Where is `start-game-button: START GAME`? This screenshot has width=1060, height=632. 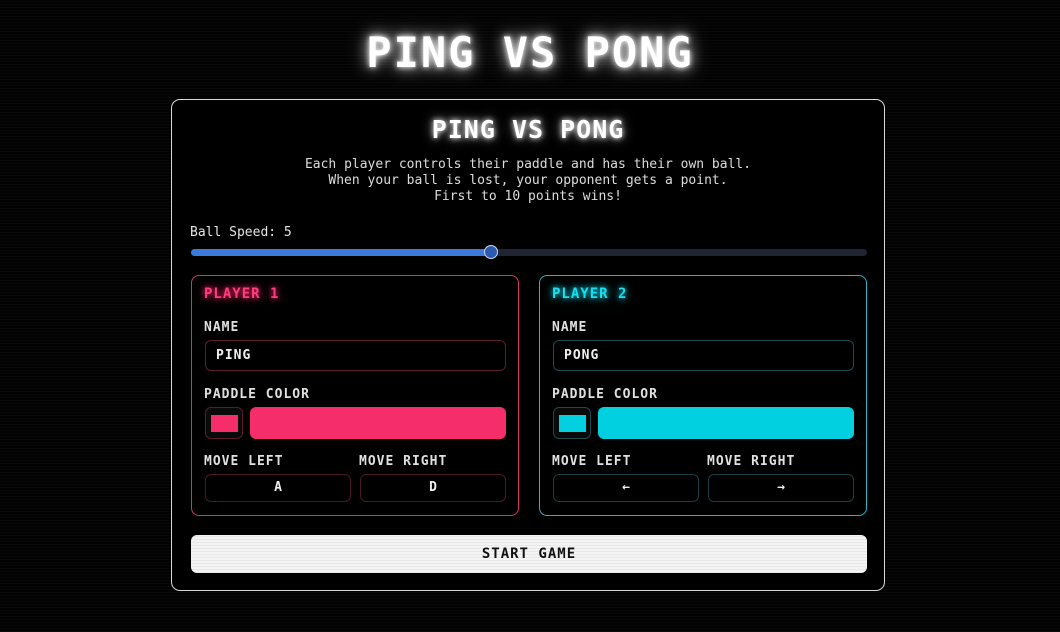 start-game-button: START GAME is located at coordinates (529, 554).